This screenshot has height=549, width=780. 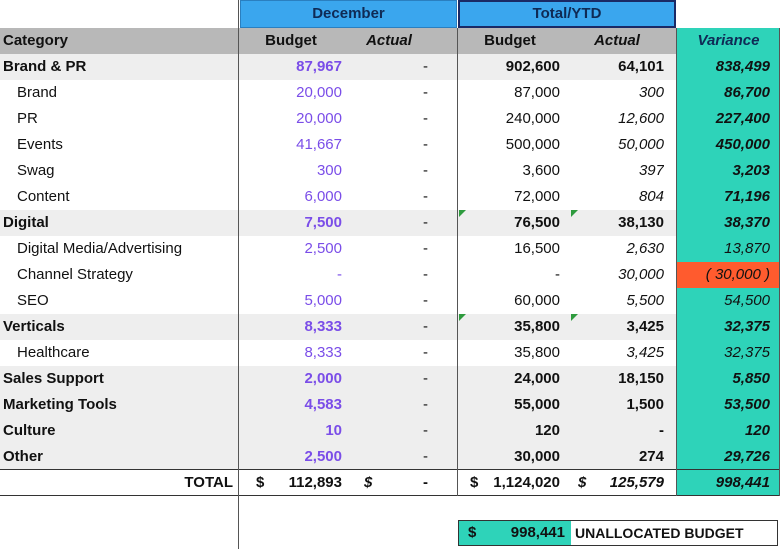 I want to click on ytd-actual-cell: 397, so click(x=617, y=171).